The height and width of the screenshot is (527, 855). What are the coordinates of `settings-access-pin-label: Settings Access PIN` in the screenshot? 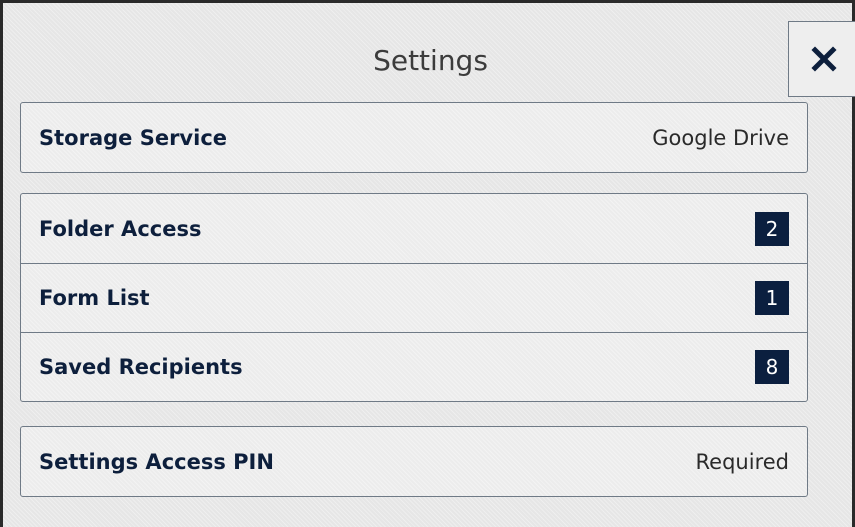 It's located at (156, 461).